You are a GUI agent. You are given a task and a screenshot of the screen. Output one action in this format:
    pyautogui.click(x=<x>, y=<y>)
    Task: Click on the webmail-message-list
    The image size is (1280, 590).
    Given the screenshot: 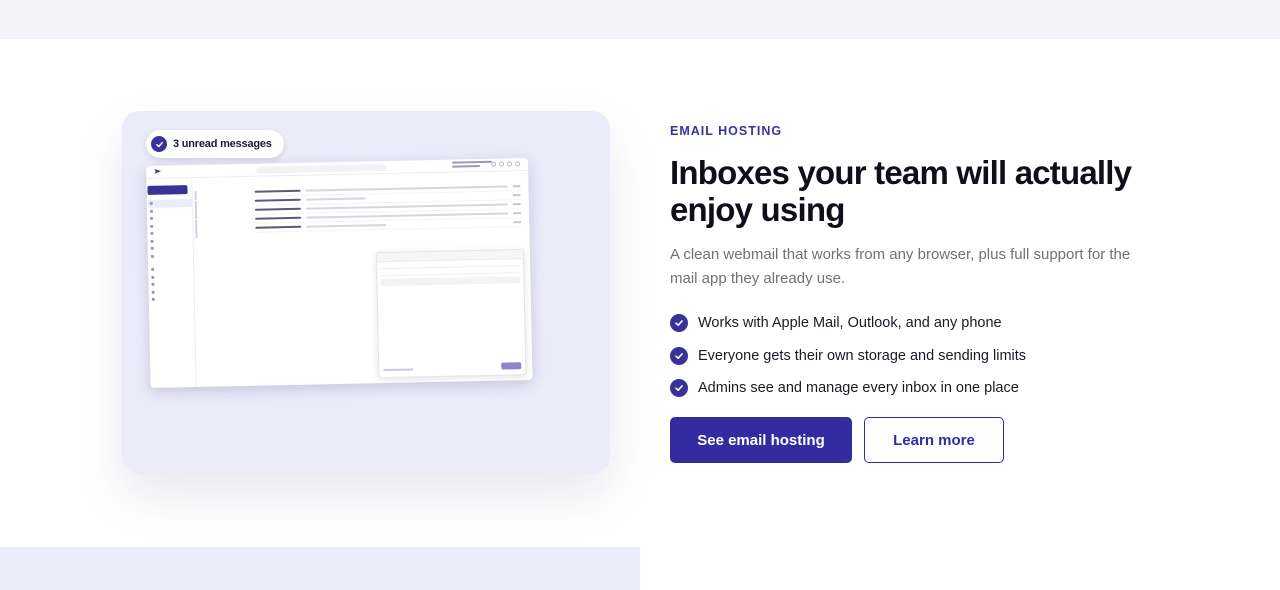 What is the action you would take?
    pyautogui.click(x=388, y=207)
    